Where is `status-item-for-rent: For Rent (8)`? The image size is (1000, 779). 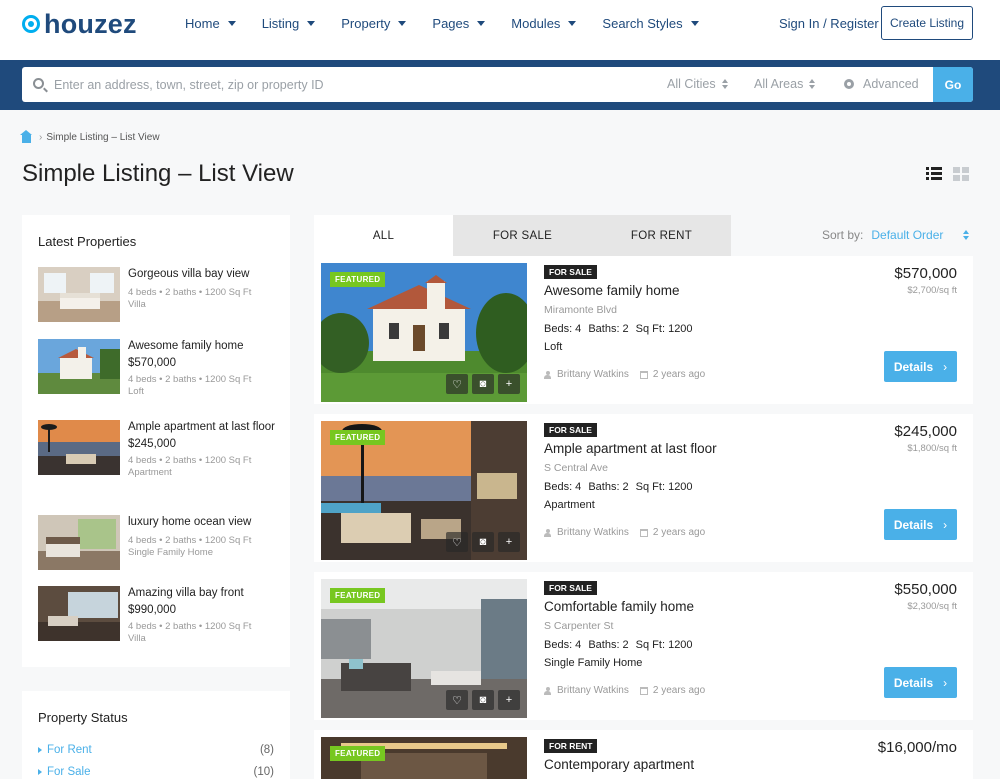
status-item-for-rent: For Rent (8) is located at coordinates (156, 750).